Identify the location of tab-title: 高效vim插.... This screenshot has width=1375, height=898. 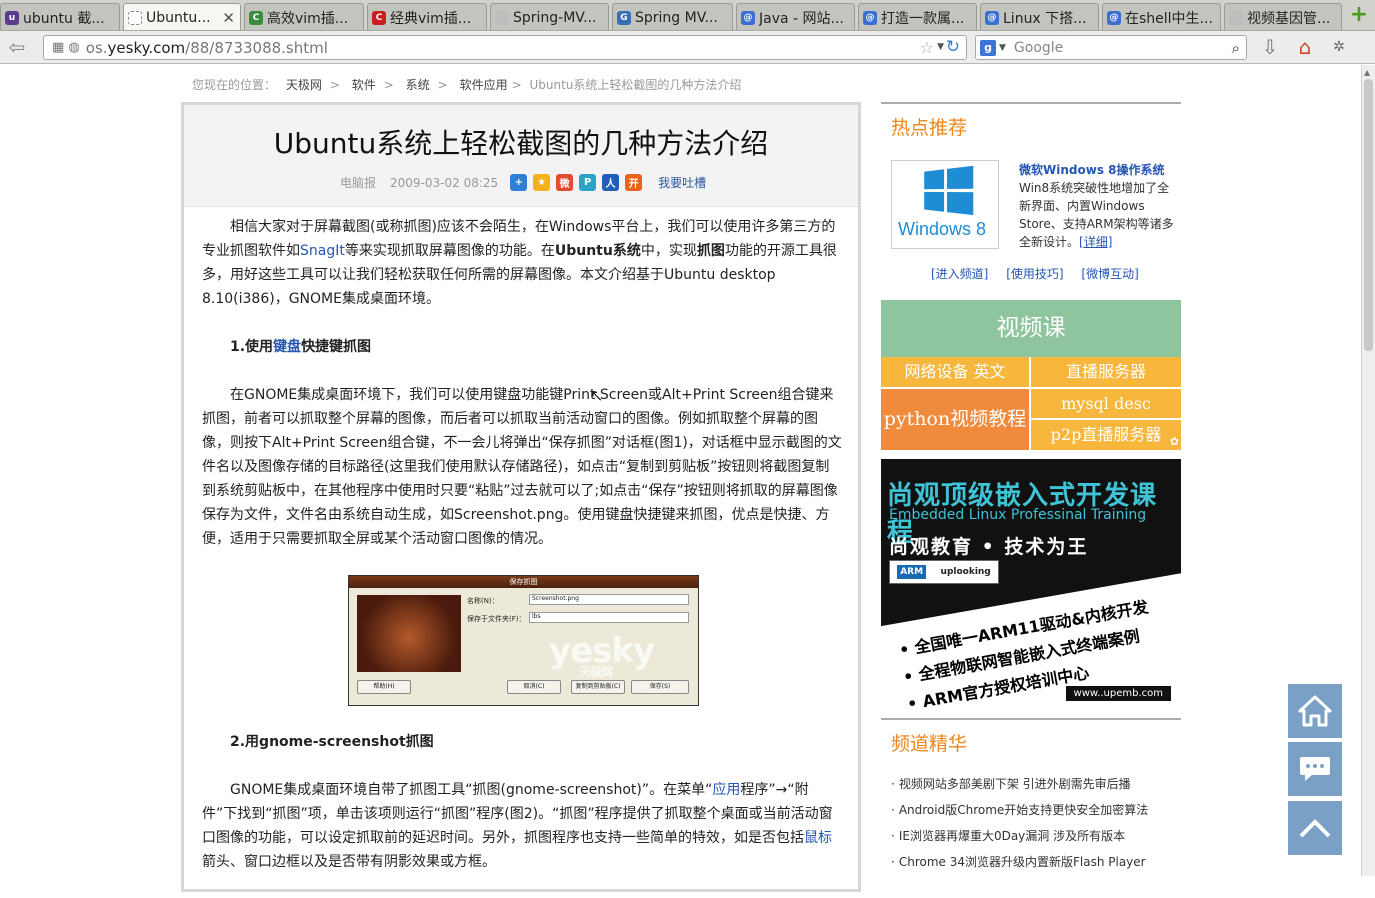
(308, 18).